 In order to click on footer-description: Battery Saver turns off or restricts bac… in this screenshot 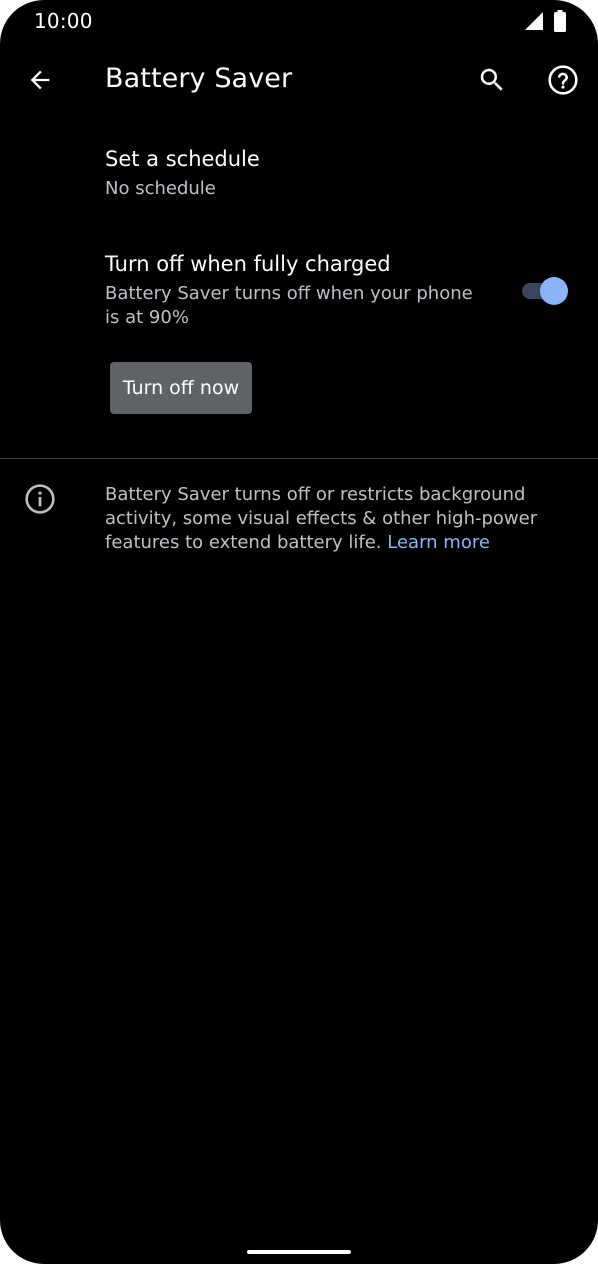, I will do `click(330, 519)`.